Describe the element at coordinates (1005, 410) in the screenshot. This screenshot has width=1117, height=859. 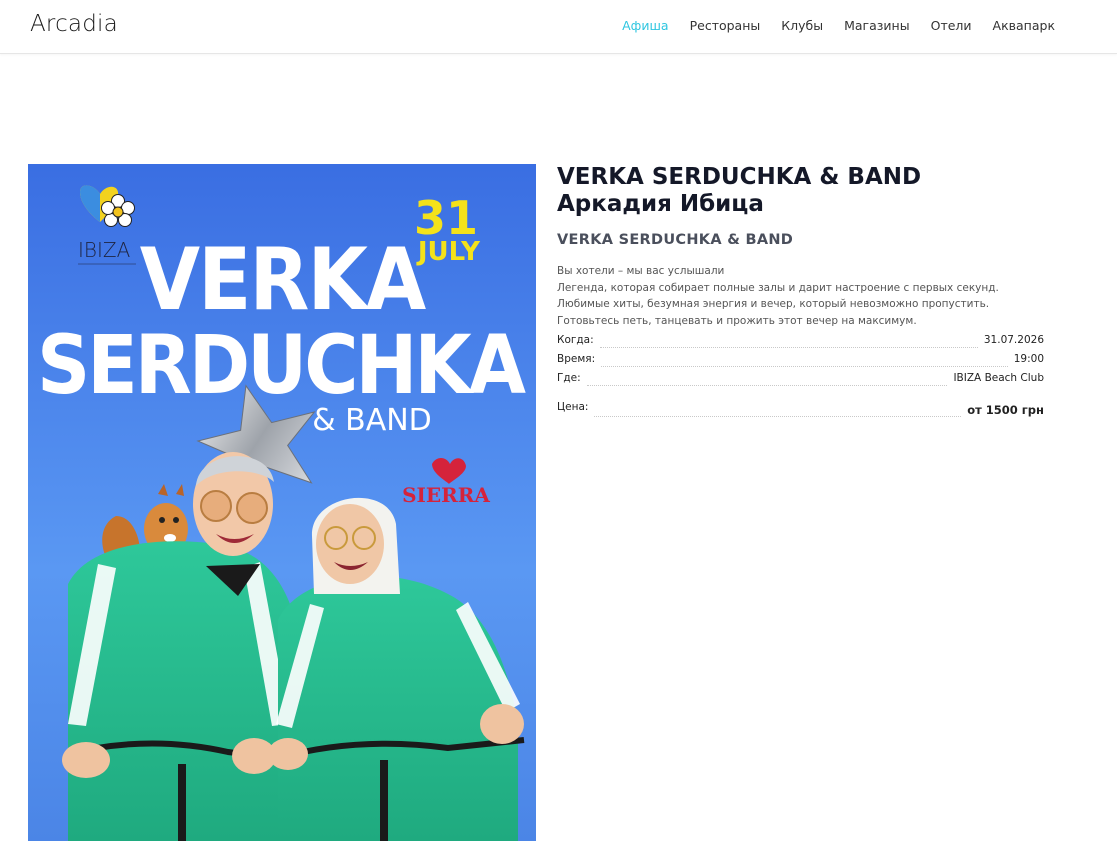
I see `price-value: от 1500 грн` at that location.